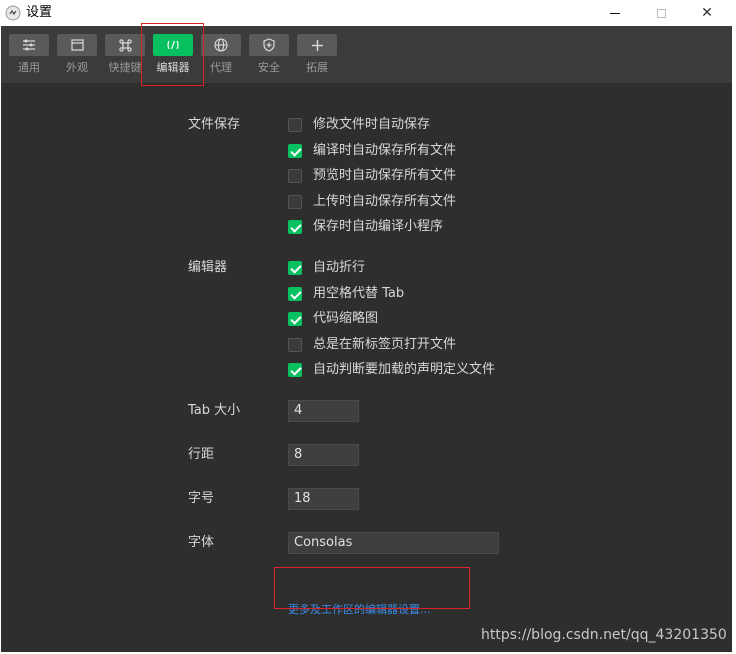  I want to click on tab-appearance: 外观, so click(77, 56).